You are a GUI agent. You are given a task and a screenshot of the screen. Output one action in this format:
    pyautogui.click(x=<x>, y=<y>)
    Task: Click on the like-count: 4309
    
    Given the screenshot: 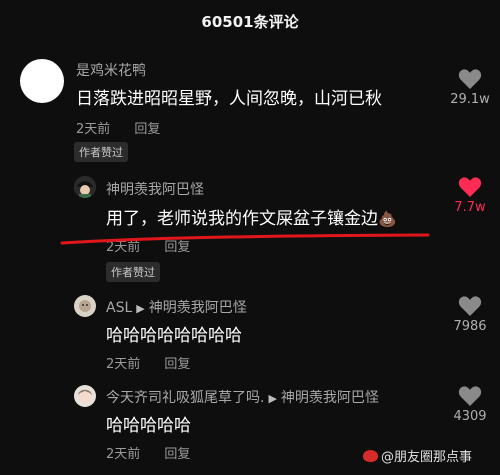 What is the action you would take?
    pyautogui.click(x=470, y=416)
    